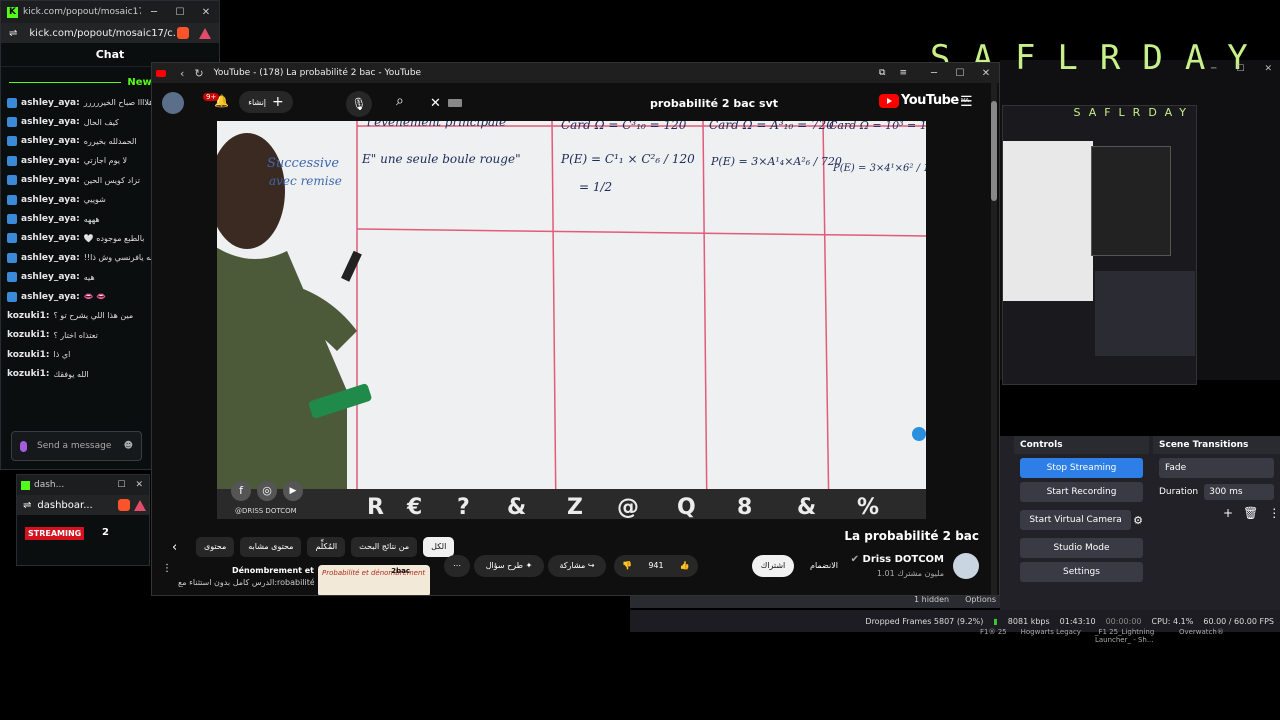 This screenshot has width=1280, height=720. Describe the element at coordinates (824, 566) in the screenshot. I see `join-button: الانضمام` at that location.